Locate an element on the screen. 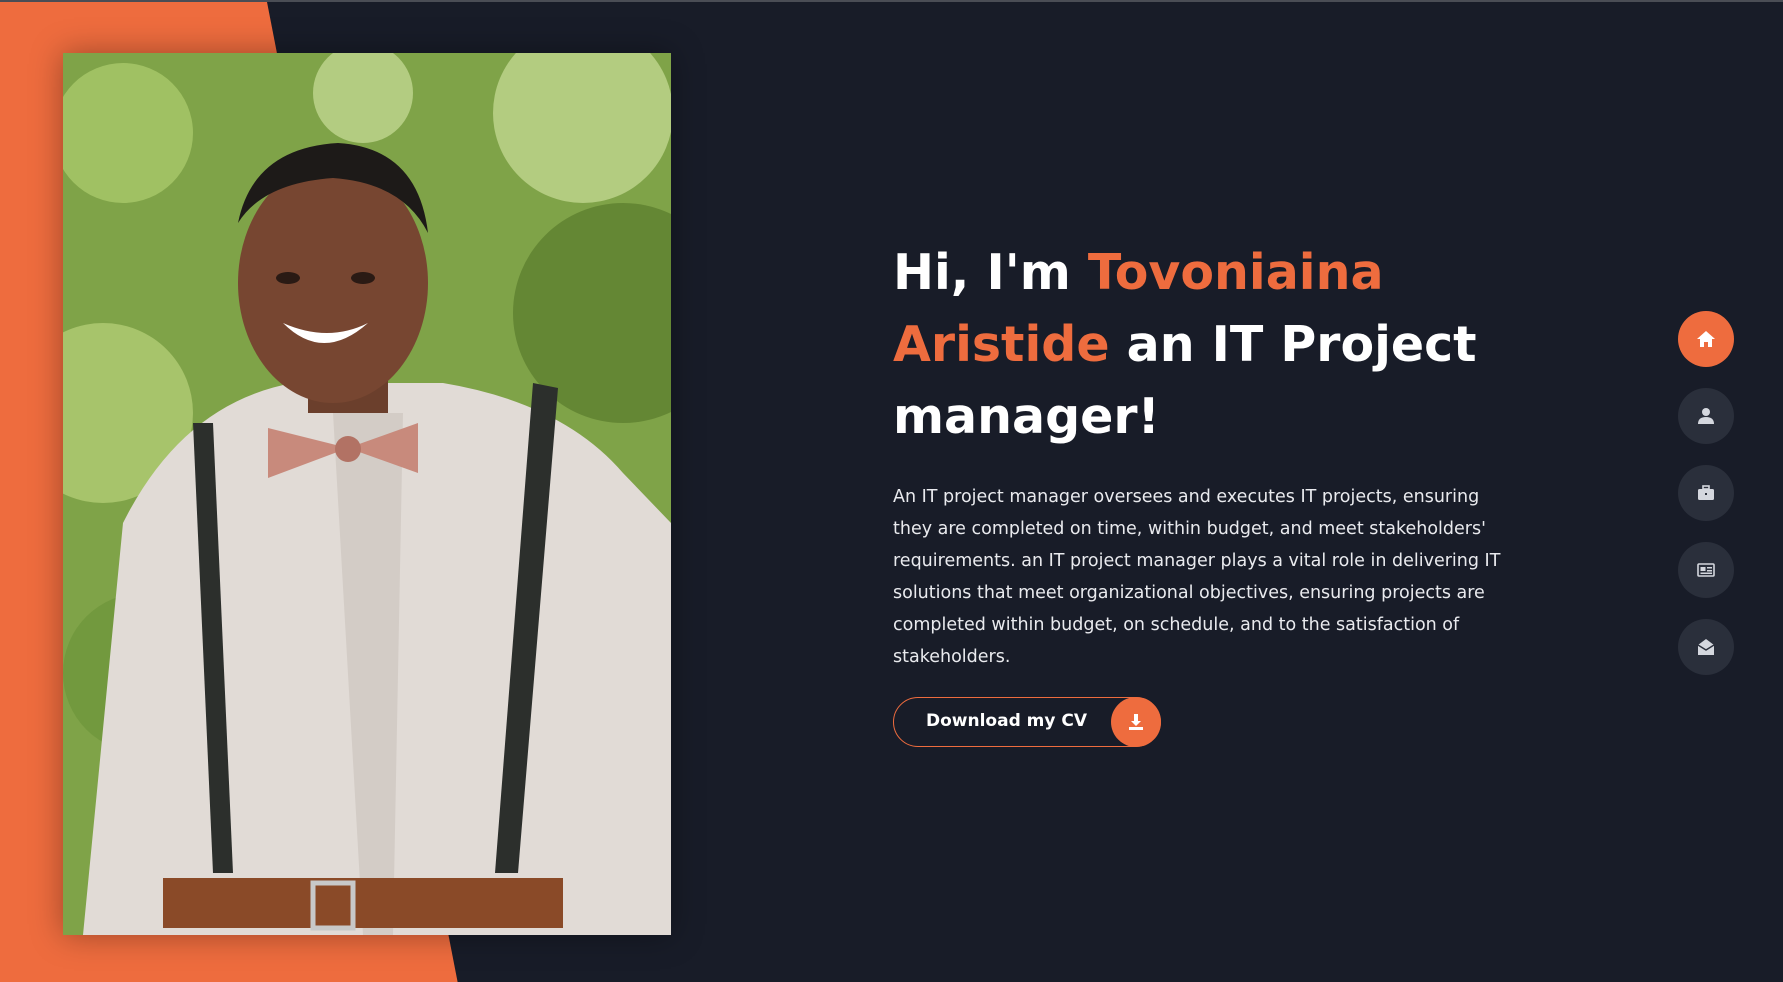 The image size is (1783, 982). user-icon is located at coordinates (1706, 416).